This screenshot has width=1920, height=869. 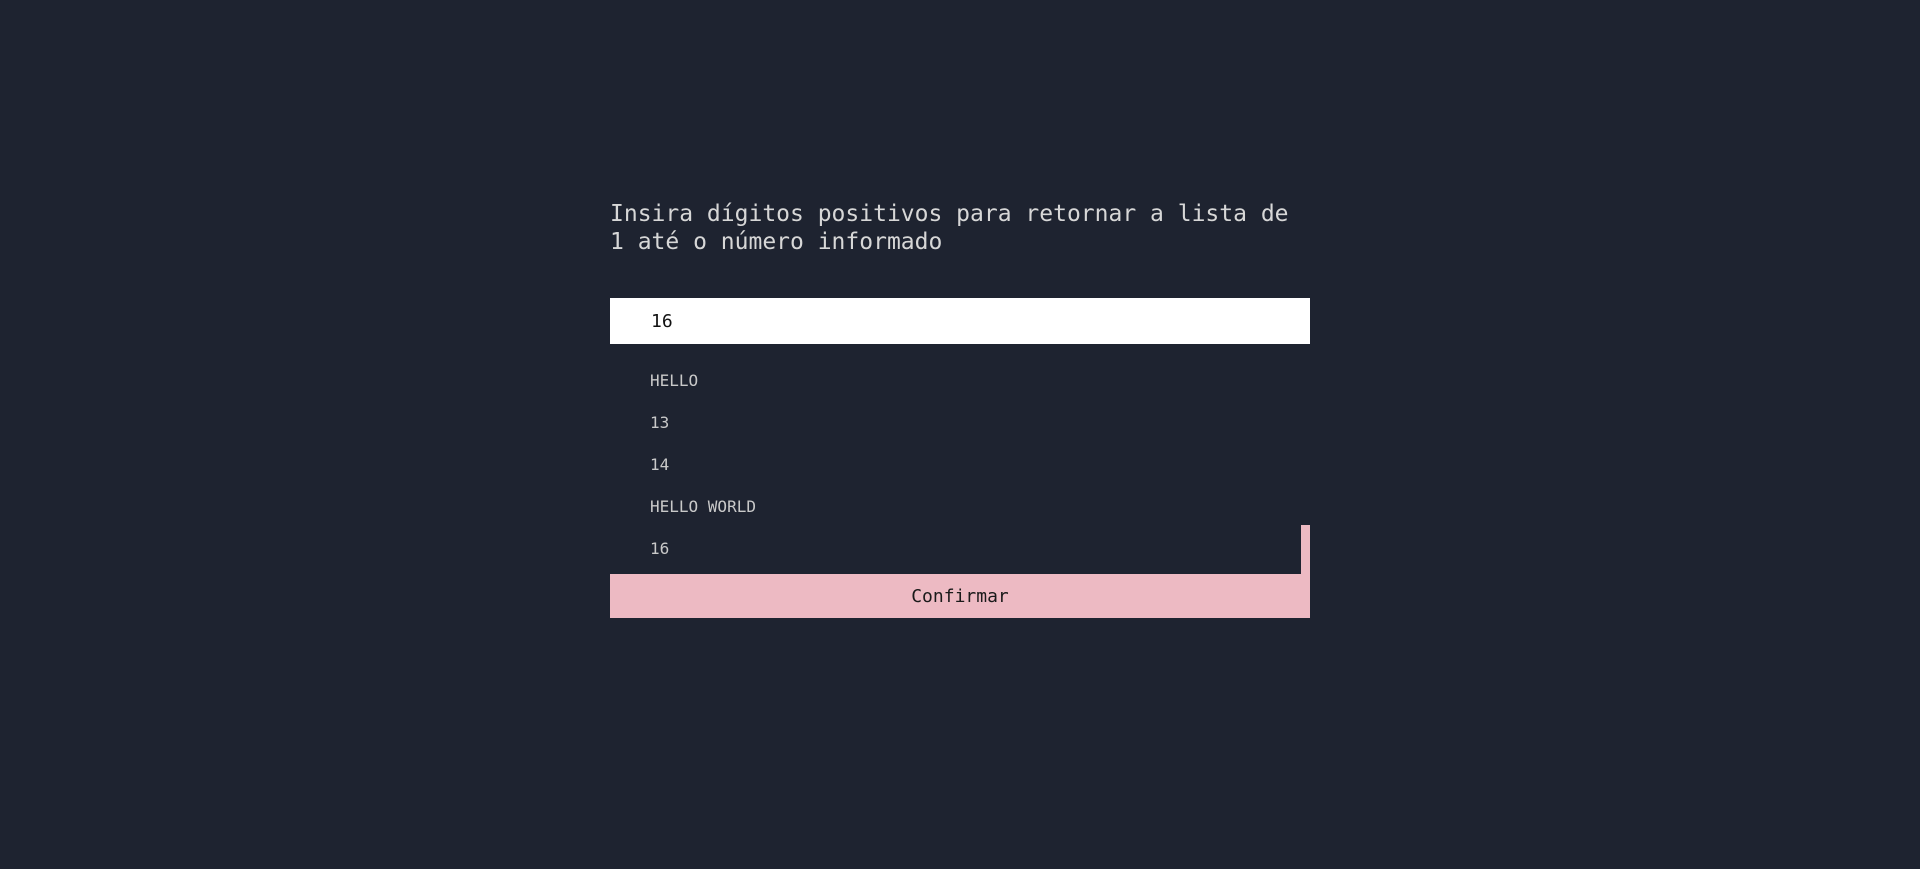 I want to click on confirm-button: Confirmar, so click(x=960, y=596).